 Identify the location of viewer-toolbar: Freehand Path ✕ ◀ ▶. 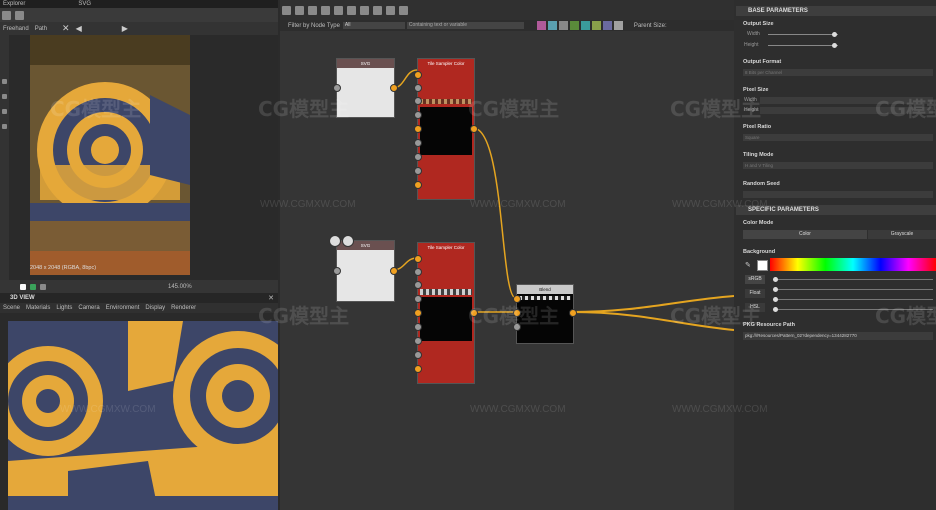
(139, 28).